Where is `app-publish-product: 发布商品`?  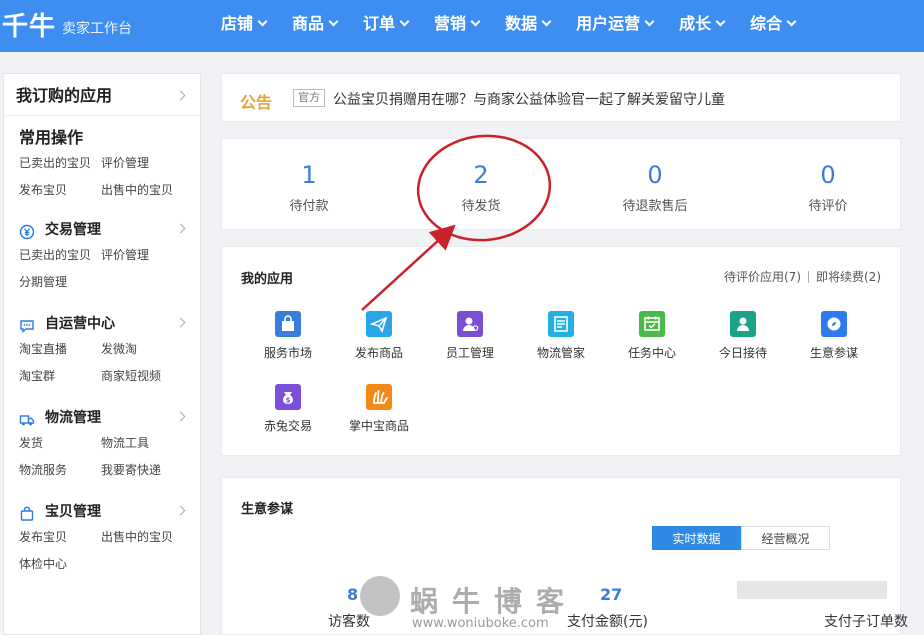
app-publish-product: 发布商品 is located at coordinates (379, 336).